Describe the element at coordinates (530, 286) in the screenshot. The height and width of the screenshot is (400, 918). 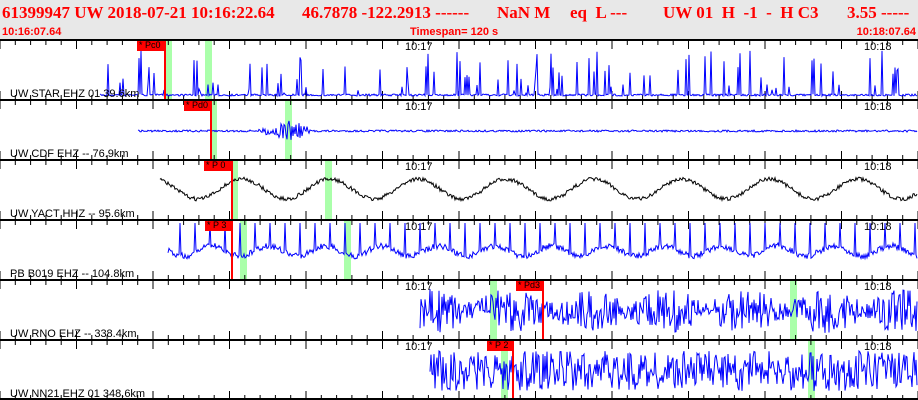
I see `pick-flag: * Pd3` at that location.